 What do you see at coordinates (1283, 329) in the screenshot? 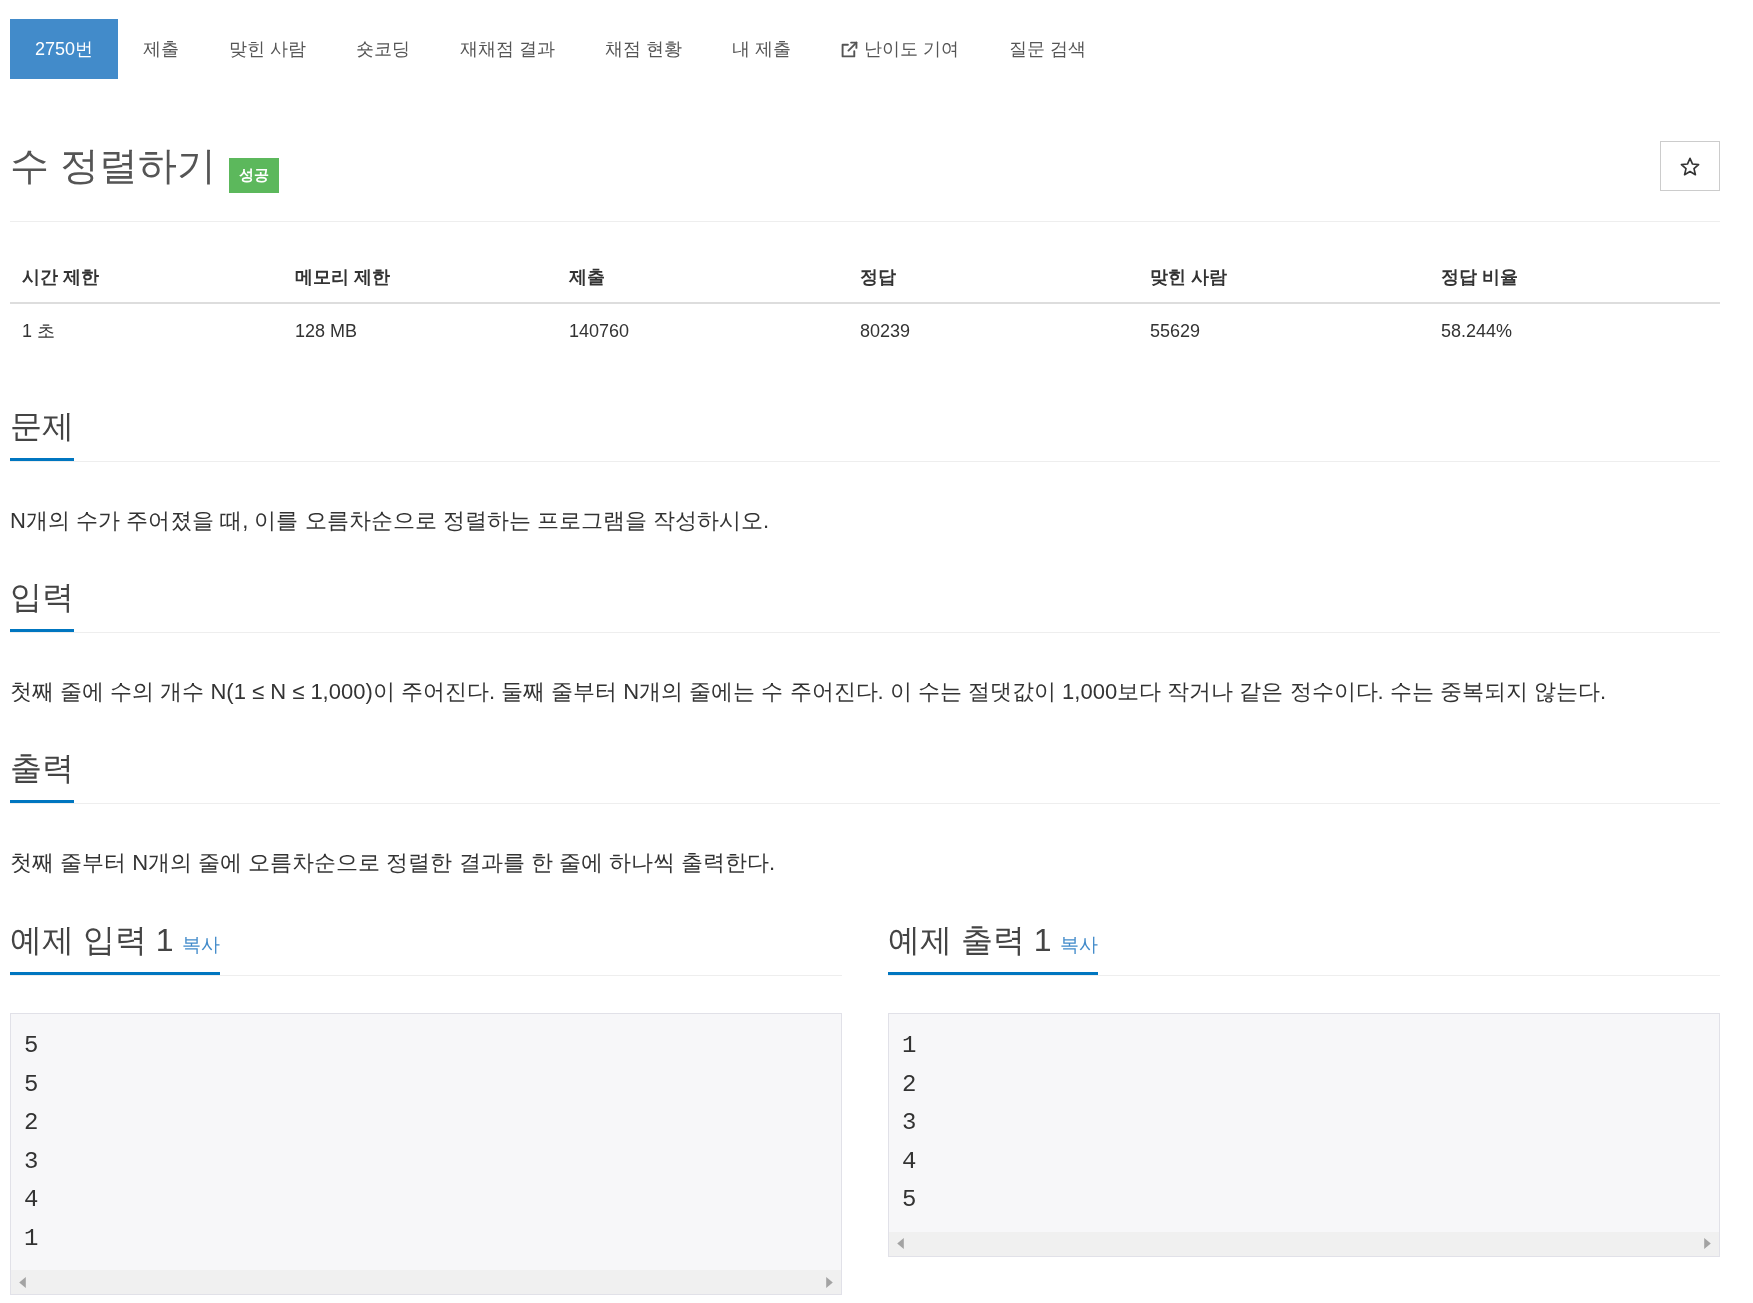
I see `table-cell: 55629` at bounding box center [1283, 329].